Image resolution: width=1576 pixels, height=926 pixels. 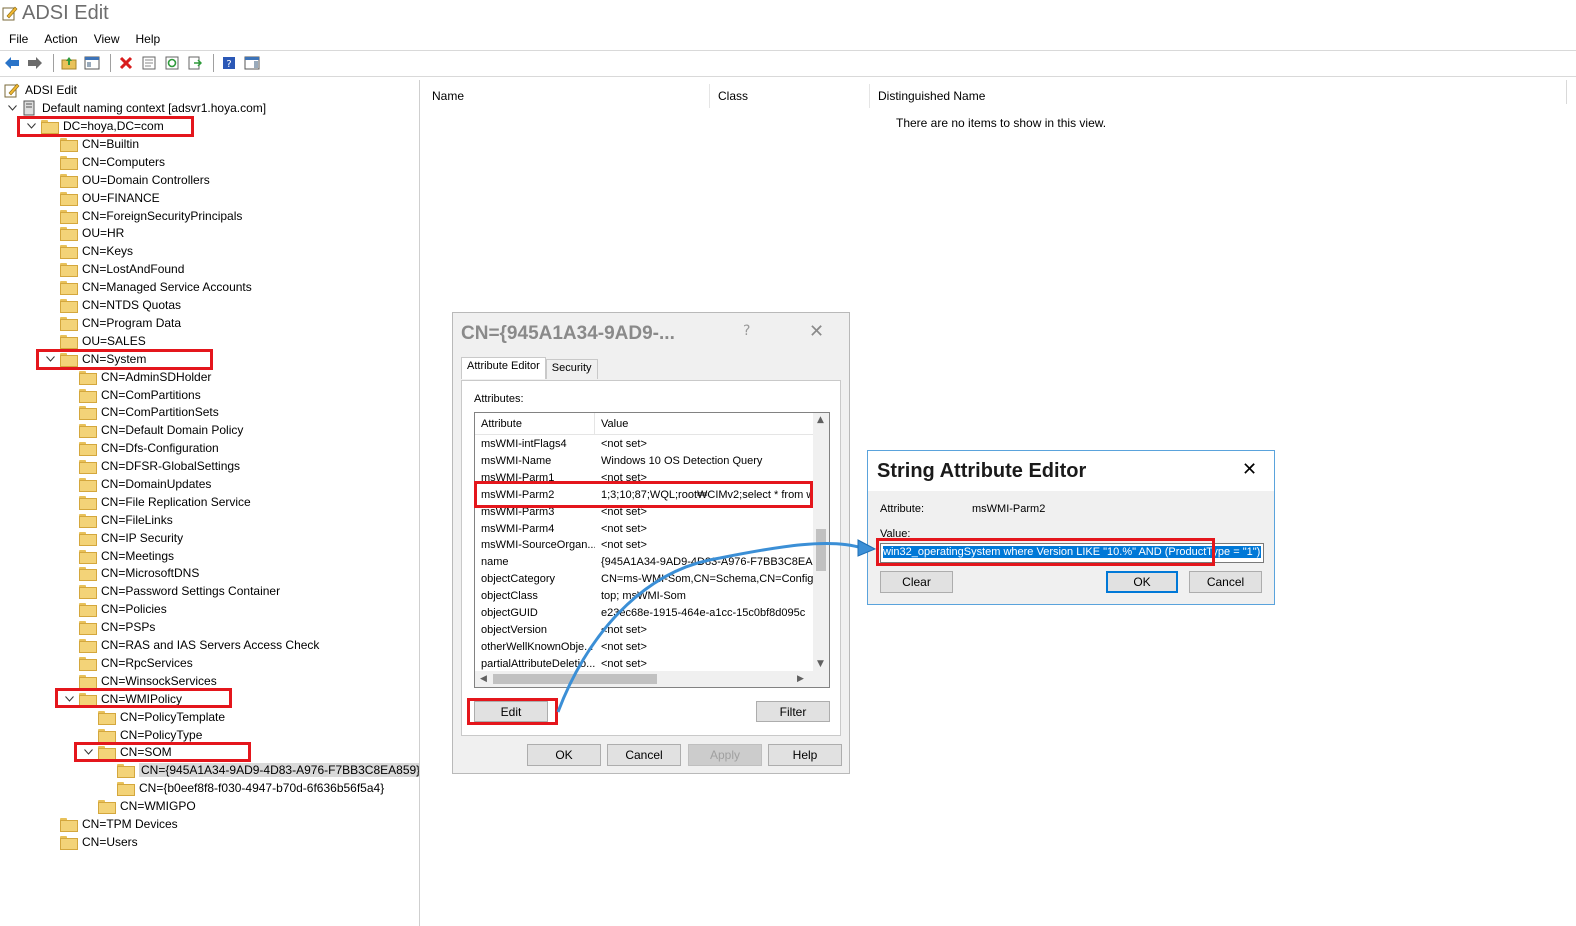 I want to click on apply-button: Apply, so click(x=725, y=755).